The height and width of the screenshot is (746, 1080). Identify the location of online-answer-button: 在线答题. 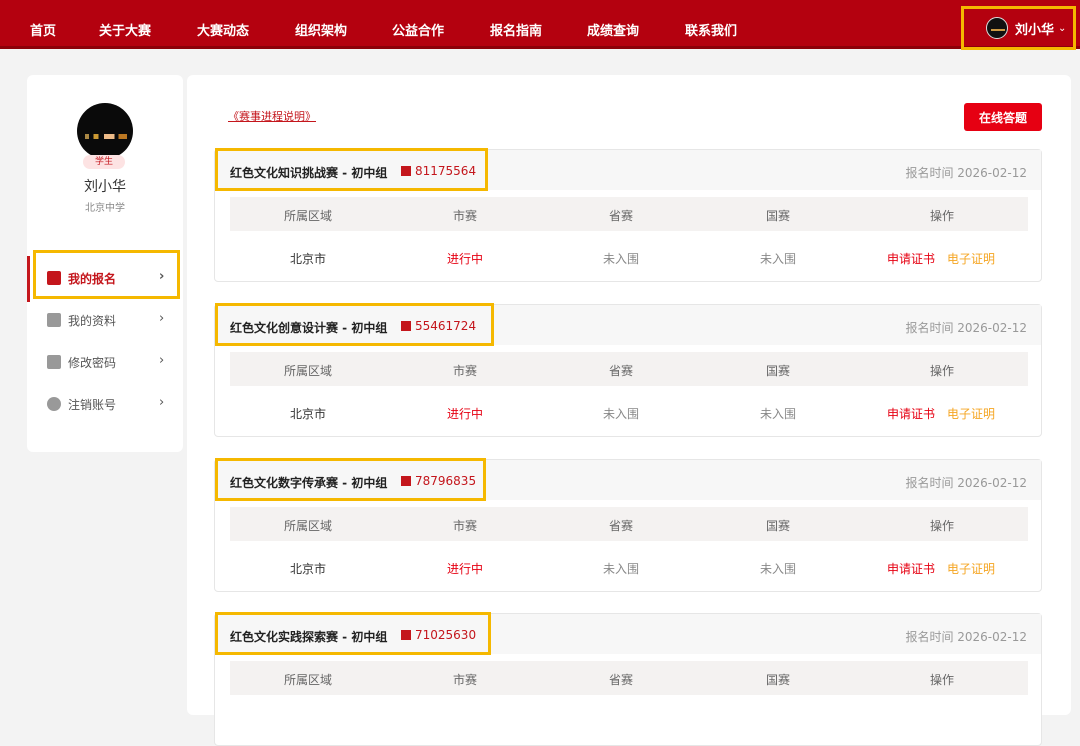
(1003, 117).